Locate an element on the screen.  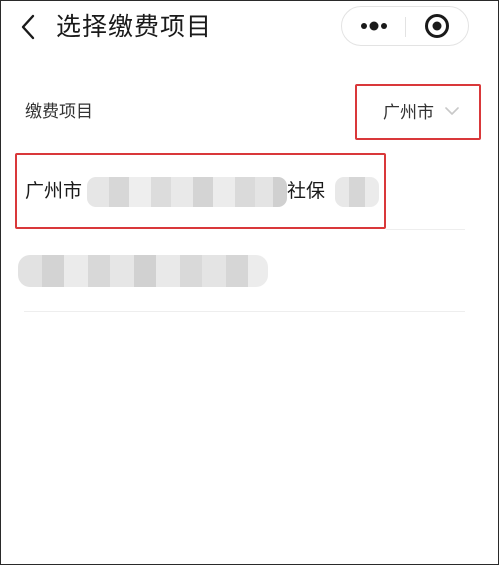
list-item: 广州市 社保 is located at coordinates (200, 191).